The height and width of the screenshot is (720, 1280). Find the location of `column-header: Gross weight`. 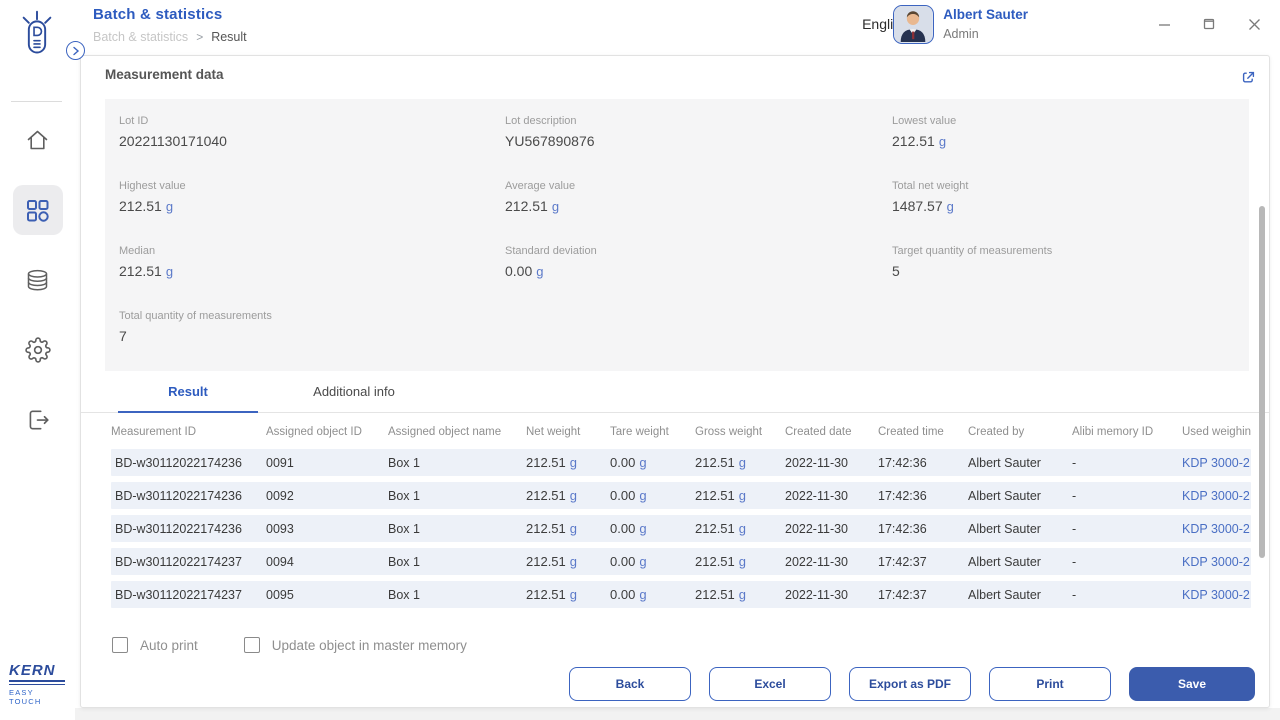

column-header: Gross weight is located at coordinates (729, 432).